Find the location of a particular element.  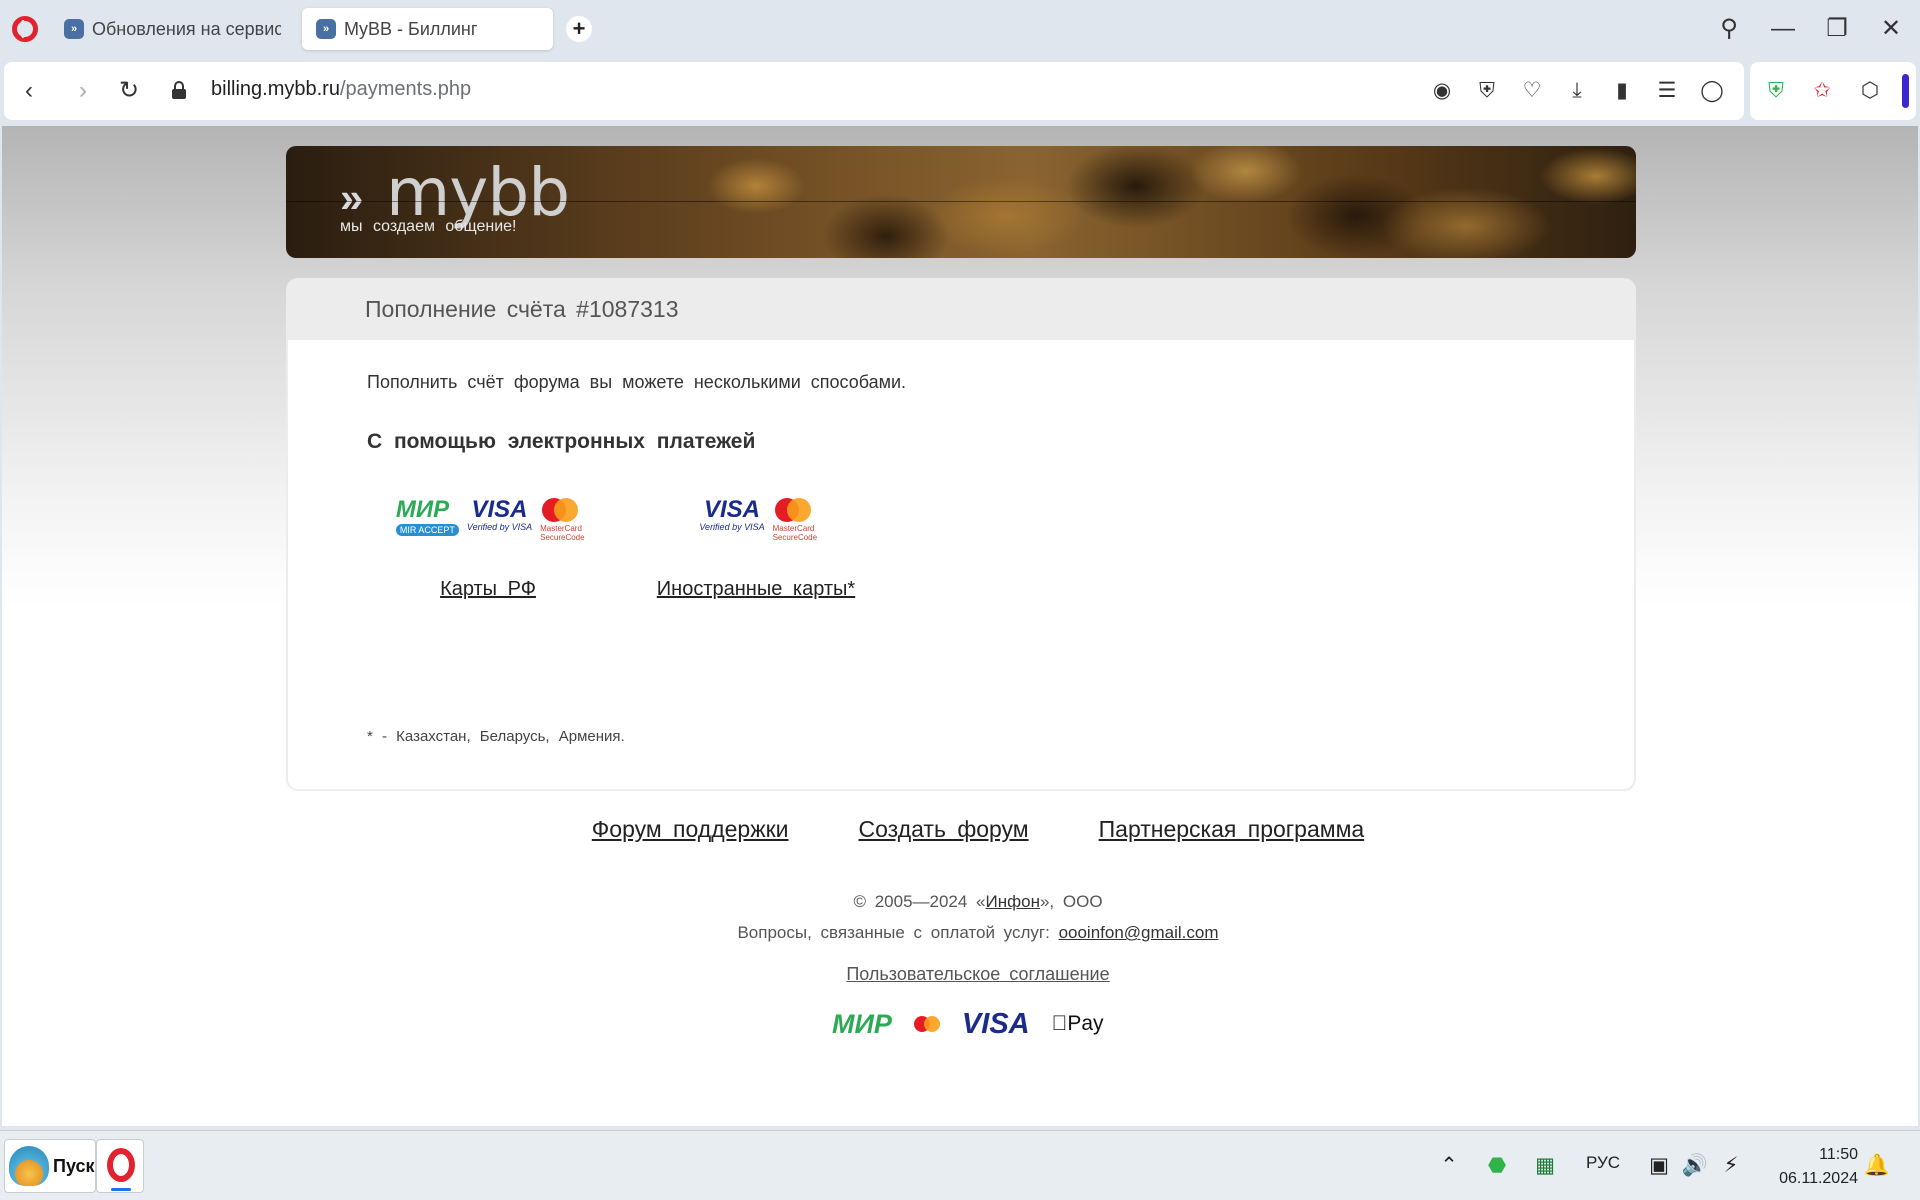

downloads-icon: ⤓ is located at coordinates (1577, 91).